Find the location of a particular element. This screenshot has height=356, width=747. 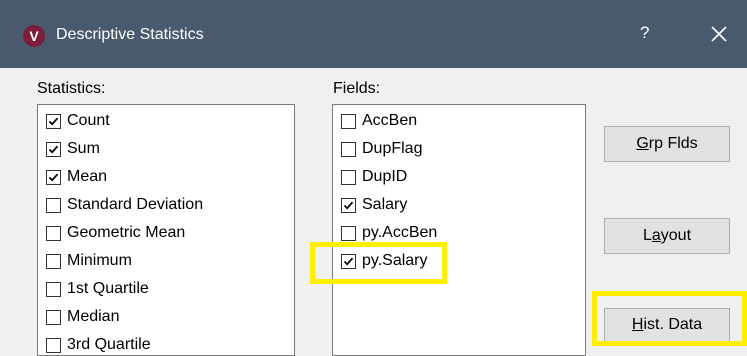

statistics-item: 3rd Quartile is located at coordinates (98, 344).